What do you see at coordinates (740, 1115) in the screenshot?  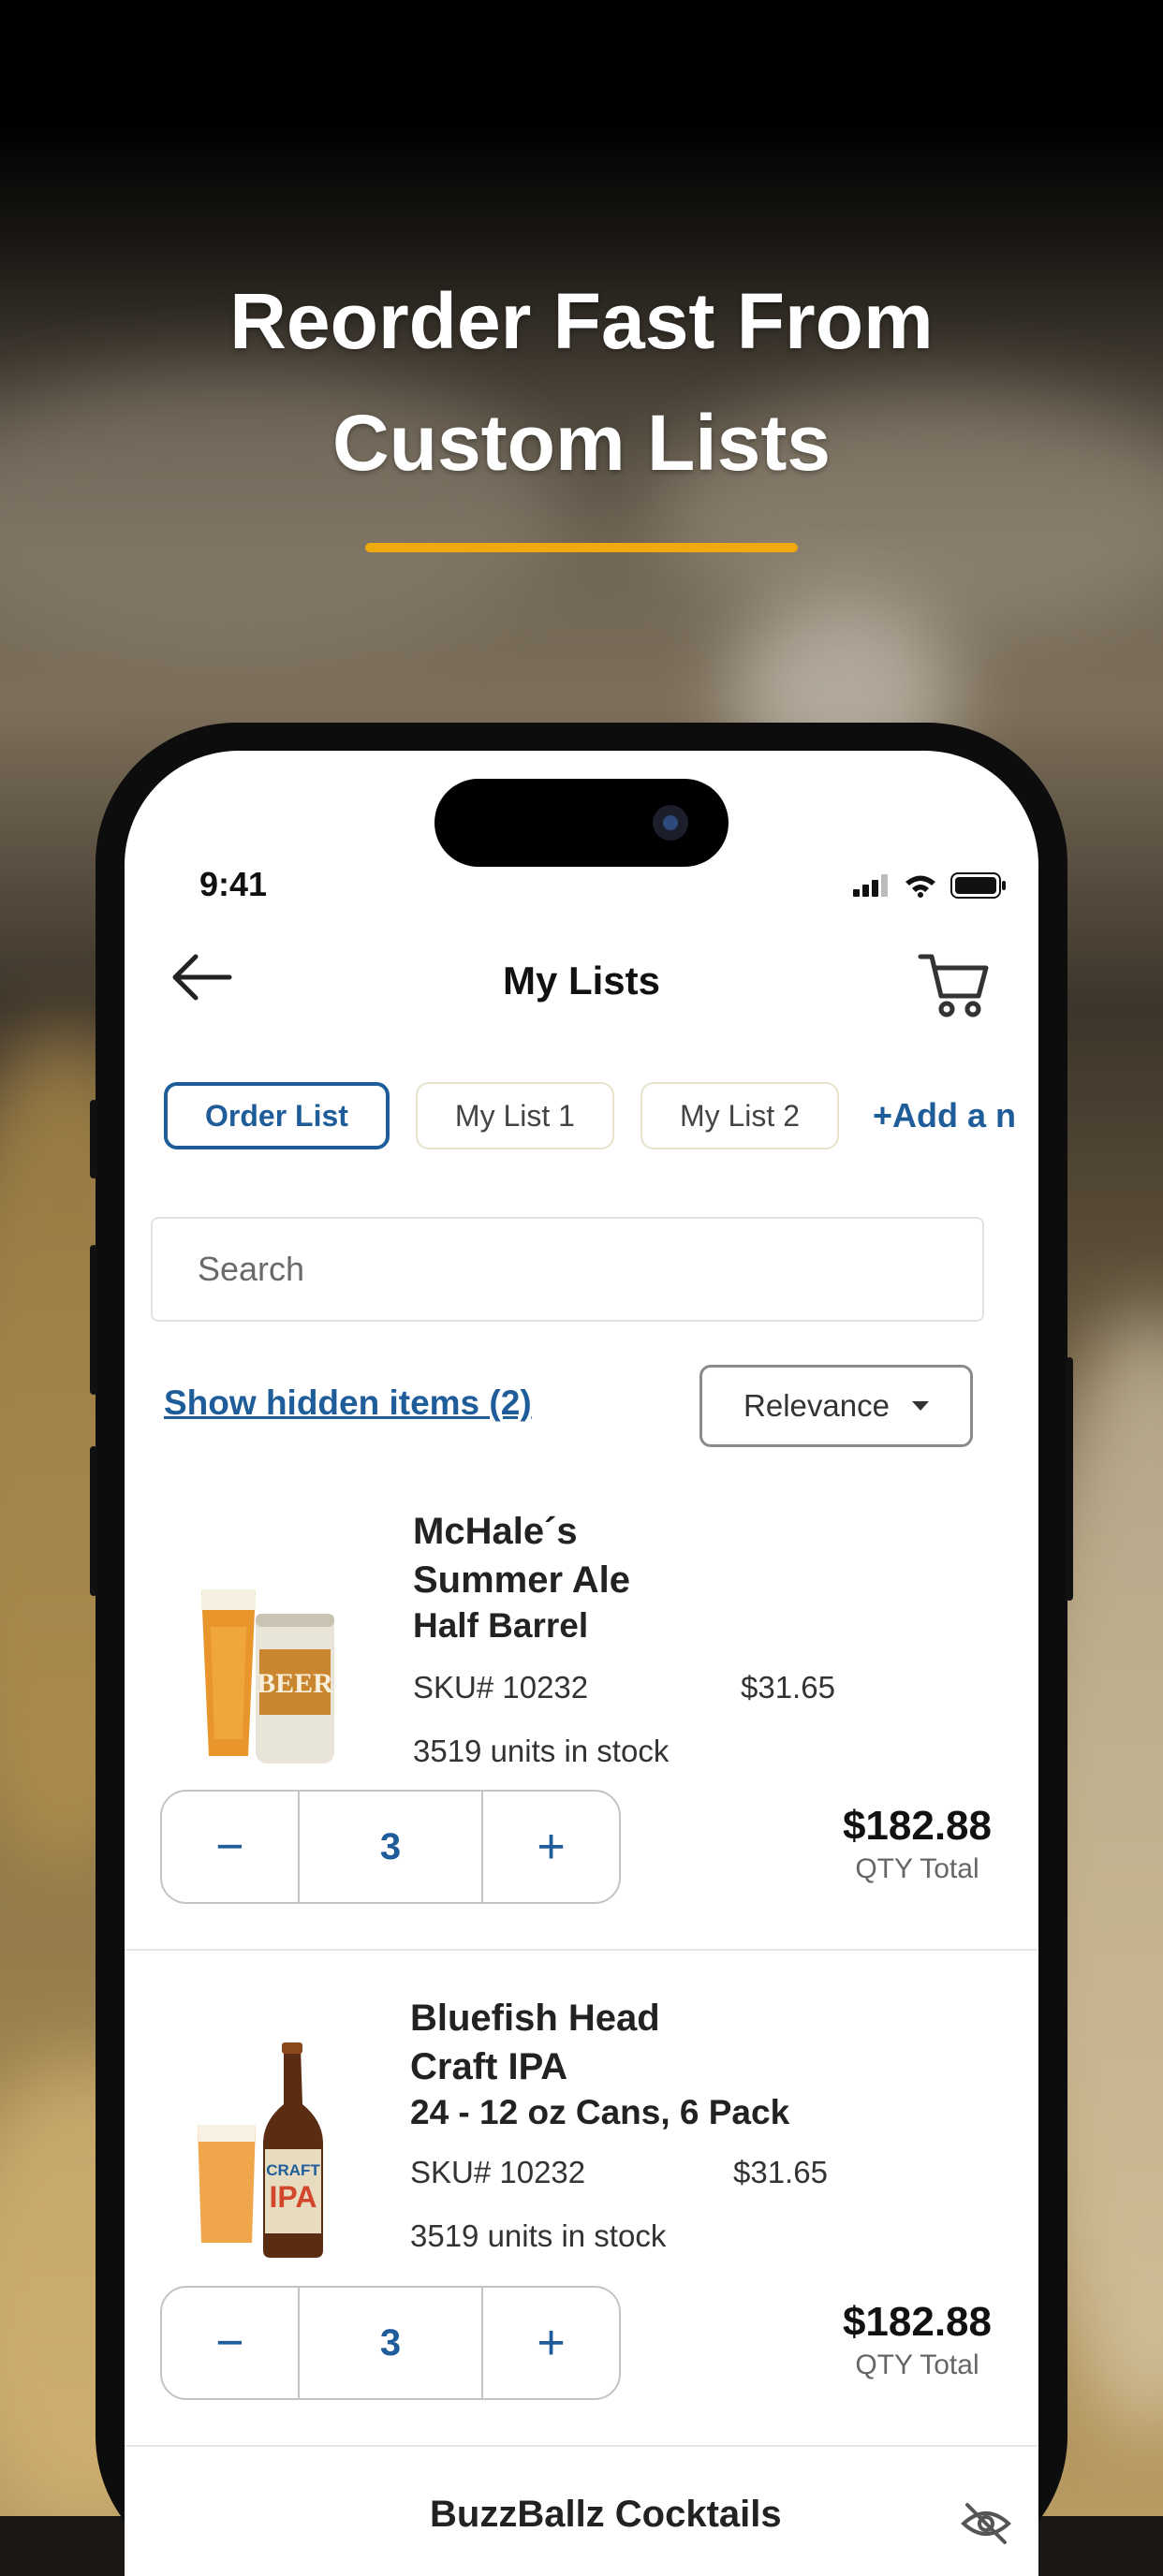 I see `tab-my-list-2: My List 2` at bounding box center [740, 1115].